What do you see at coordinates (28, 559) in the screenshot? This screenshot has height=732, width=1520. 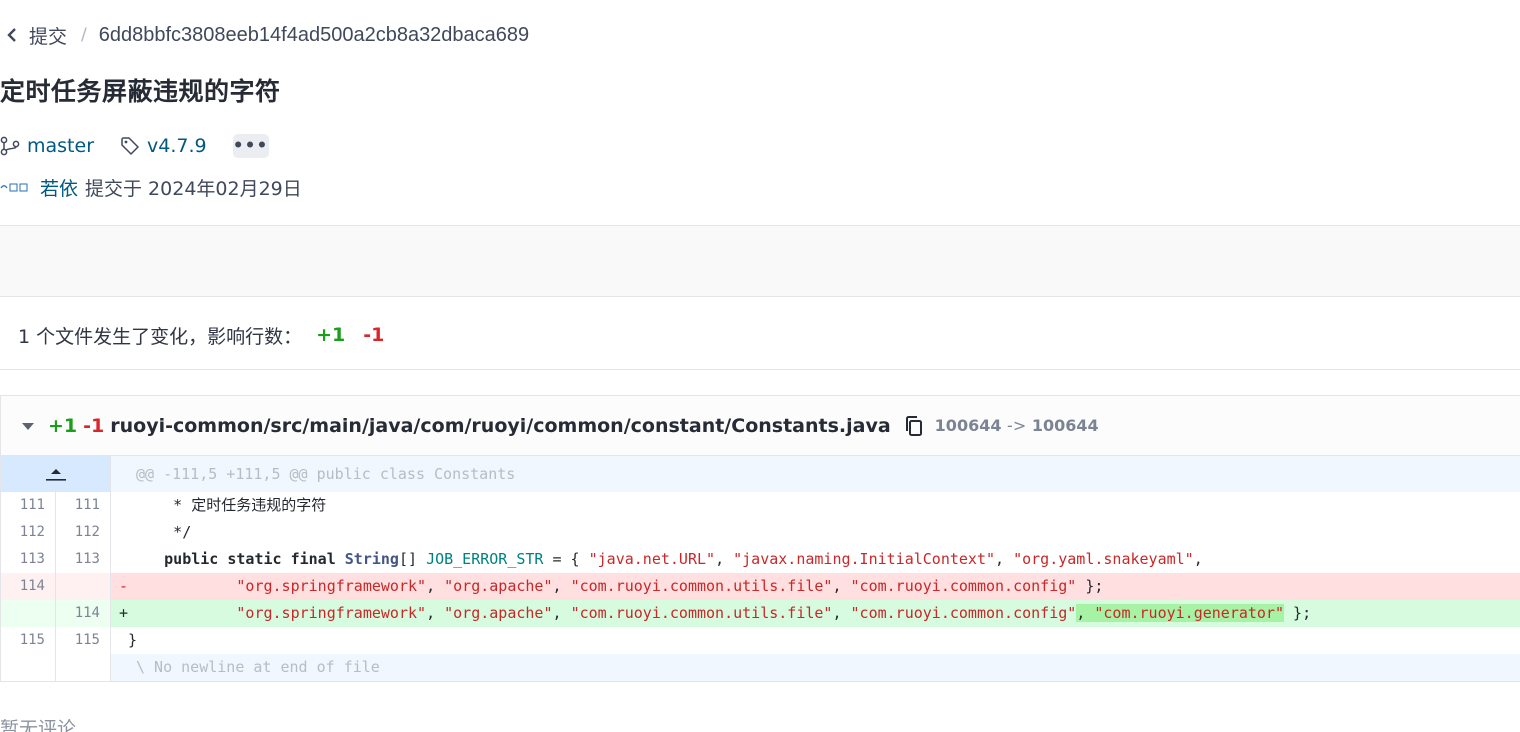 I see `old-line-number: 113` at bounding box center [28, 559].